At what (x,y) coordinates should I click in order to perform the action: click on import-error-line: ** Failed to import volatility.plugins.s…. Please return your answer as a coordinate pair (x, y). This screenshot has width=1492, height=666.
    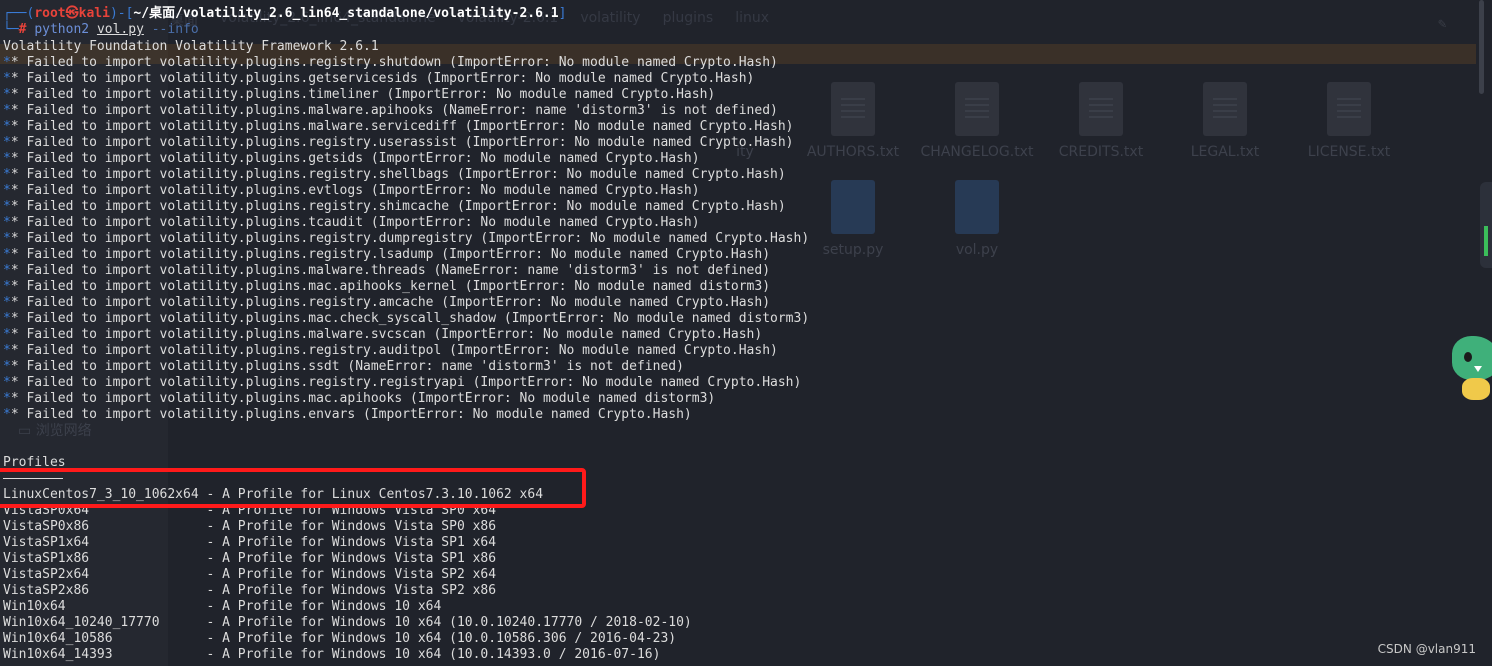
    Looking at the image, I should click on (343, 366).